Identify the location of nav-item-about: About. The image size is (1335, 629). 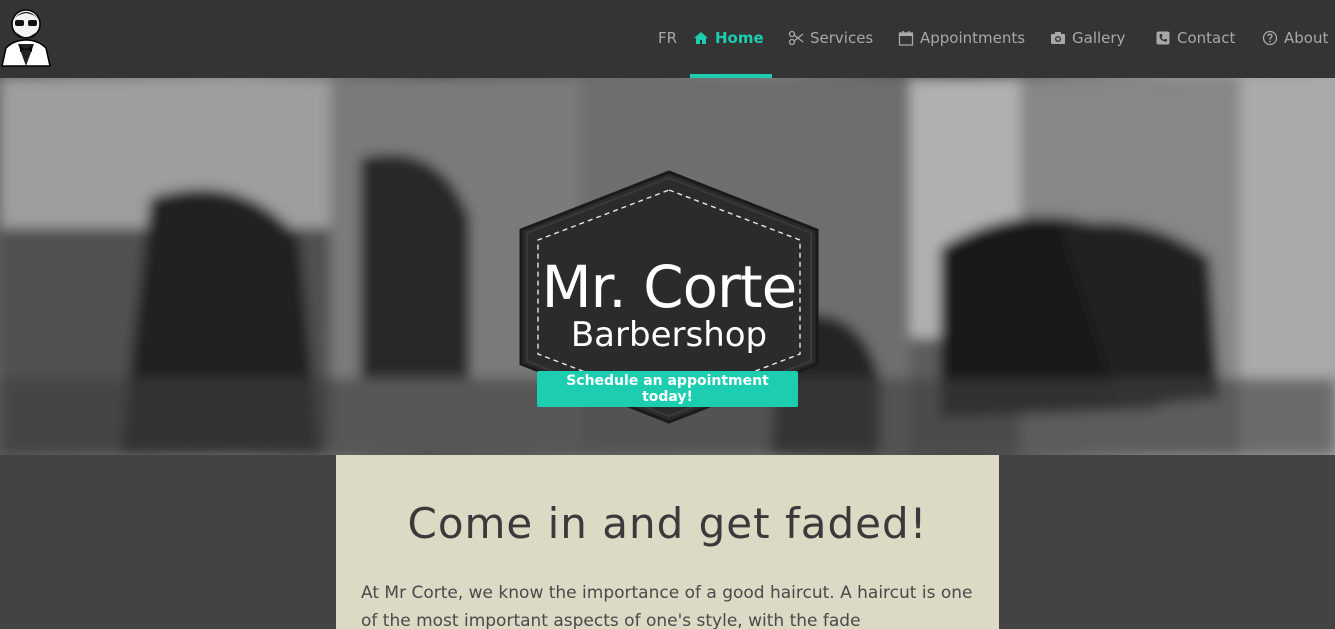
(1295, 38).